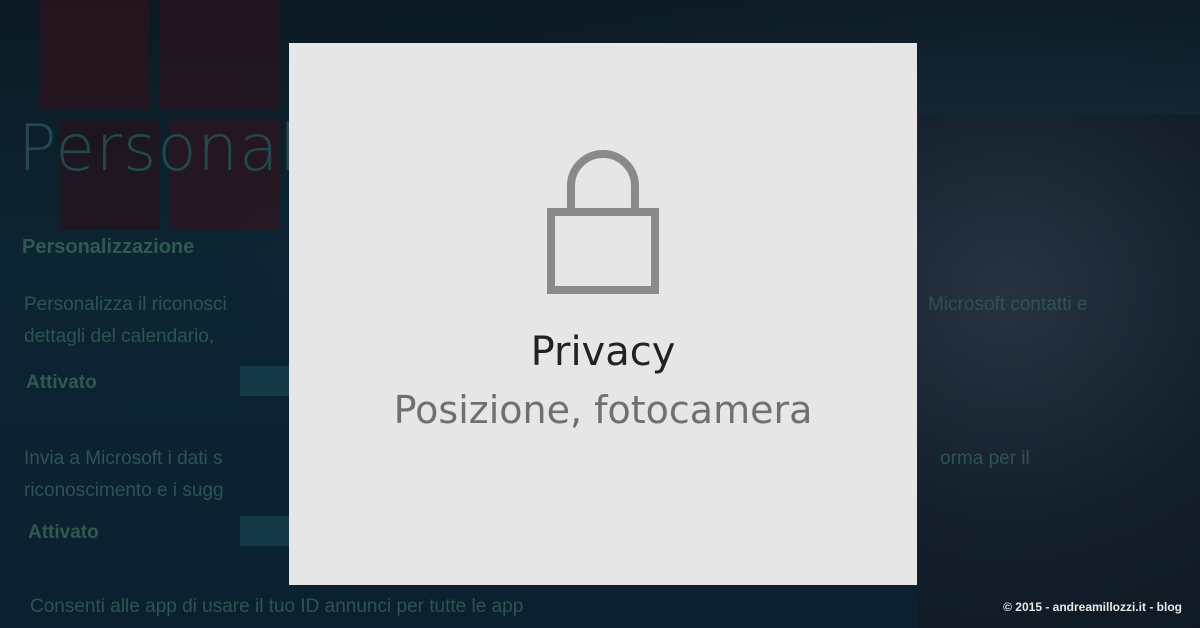 The height and width of the screenshot is (628, 1200). What do you see at coordinates (603, 352) in the screenshot?
I see `tile-title: Privacy` at bounding box center [603, 352].